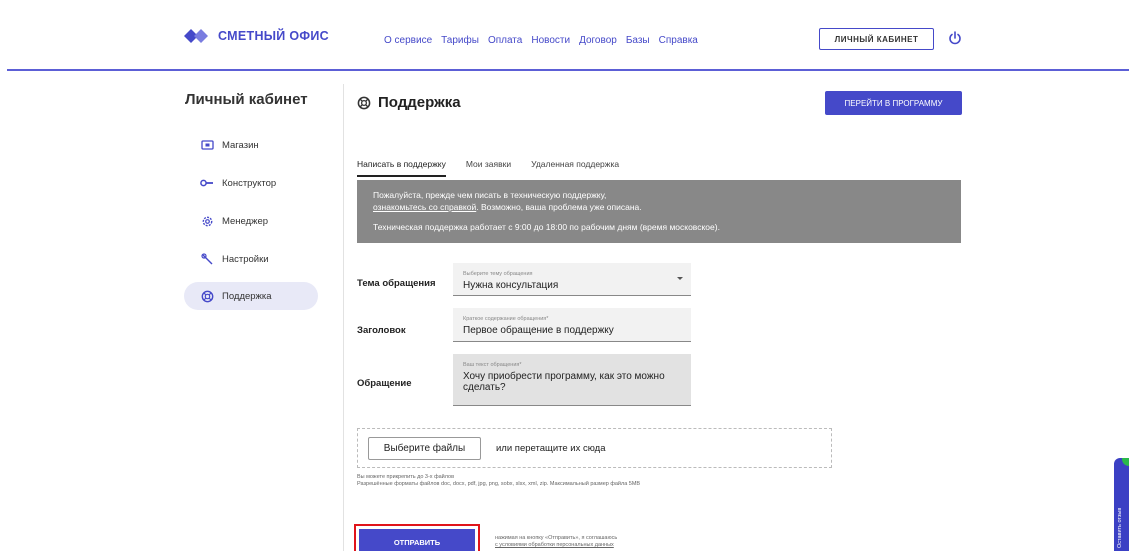  What do you see at coordinates (551, 448) in the screenshot?
I see `drop-text: или перетащите их сюда` at bounding box center [551, 448].